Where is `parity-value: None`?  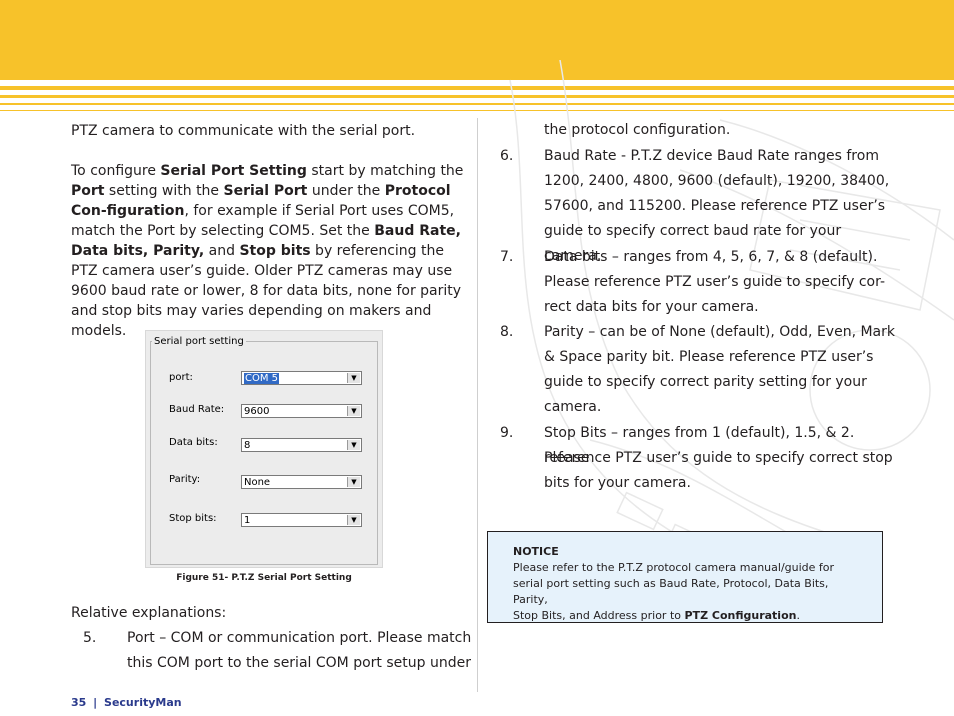 parity-value: None is located at coordinates (257, 482).